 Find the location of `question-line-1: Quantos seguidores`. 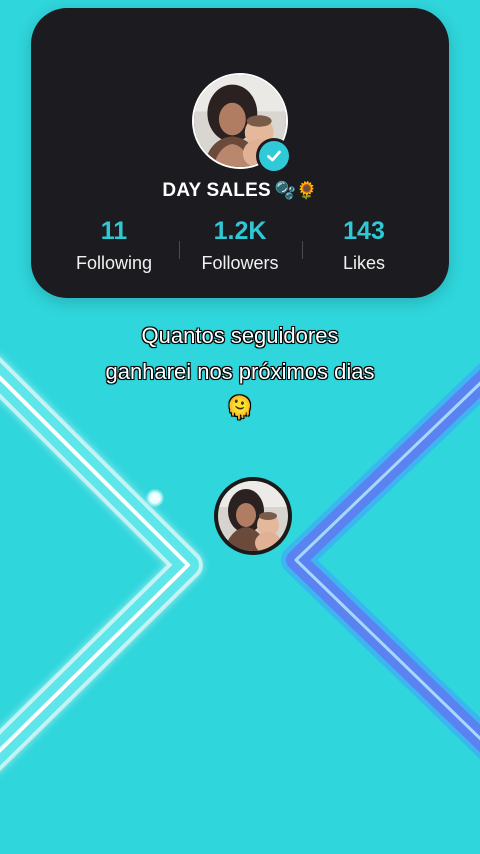

question-line-1: Quantos seguidores is located at coordinates (240, 335).